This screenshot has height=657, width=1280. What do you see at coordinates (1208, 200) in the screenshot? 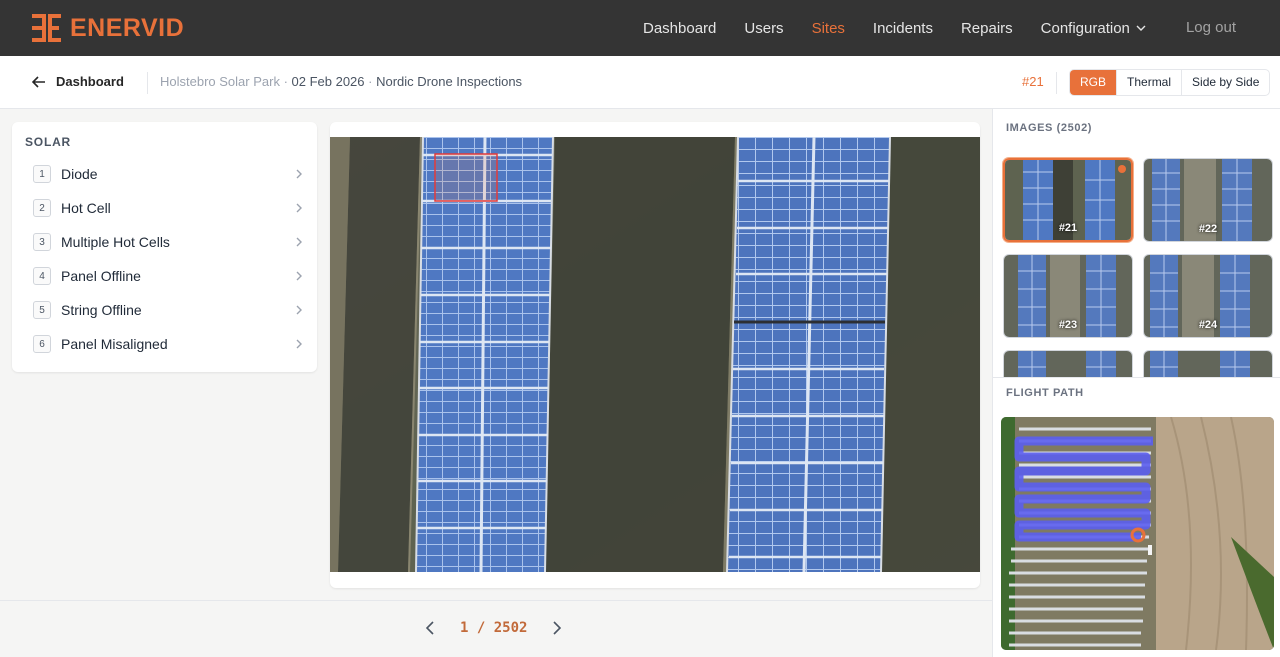
I see `thumbnail-22: #22` at bounding box center [1208, 200].